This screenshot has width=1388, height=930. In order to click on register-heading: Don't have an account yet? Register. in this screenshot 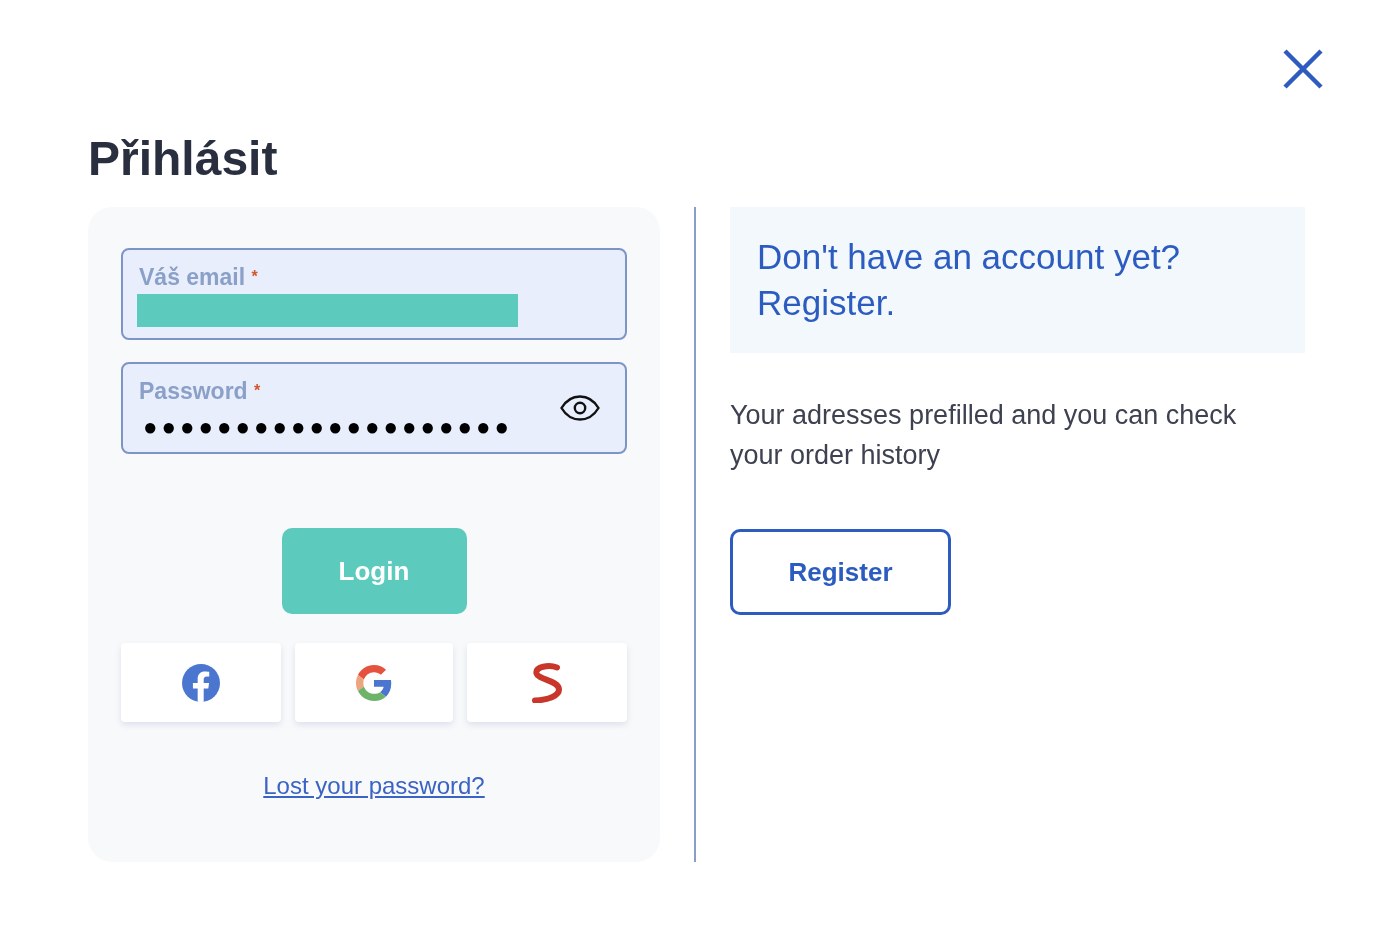, I will do `click(969, 280)`.